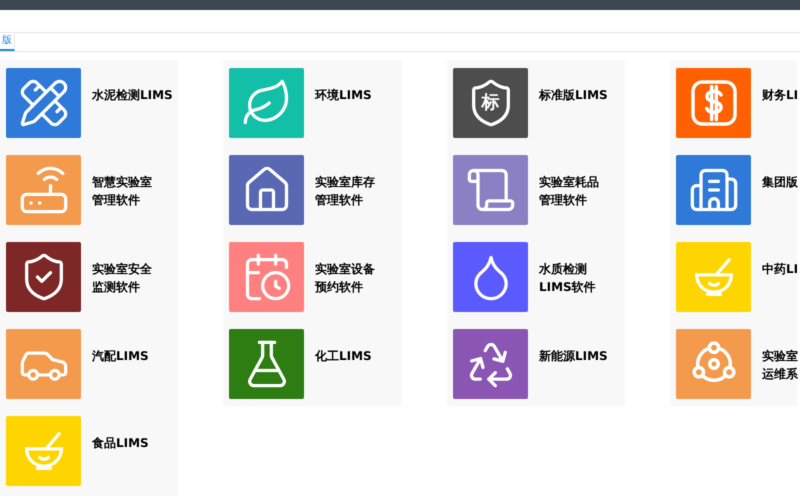 The image size is (800, 496). I want to click on app-tile: 水质检测 LIMS软件, so click(539, 277).